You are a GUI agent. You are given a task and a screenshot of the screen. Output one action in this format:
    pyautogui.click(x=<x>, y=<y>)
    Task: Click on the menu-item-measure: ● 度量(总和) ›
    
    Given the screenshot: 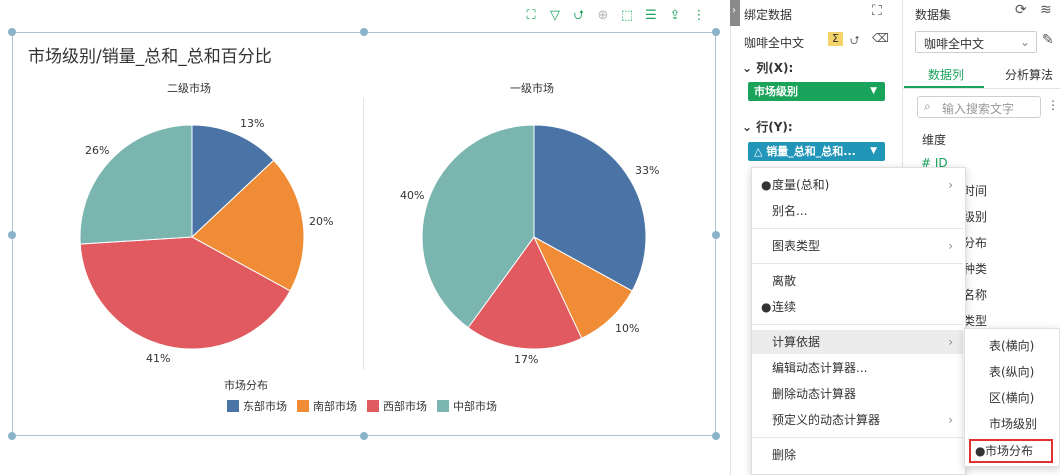 What is the action you would take?
    pyautogui.click(x=857, y=185)
    